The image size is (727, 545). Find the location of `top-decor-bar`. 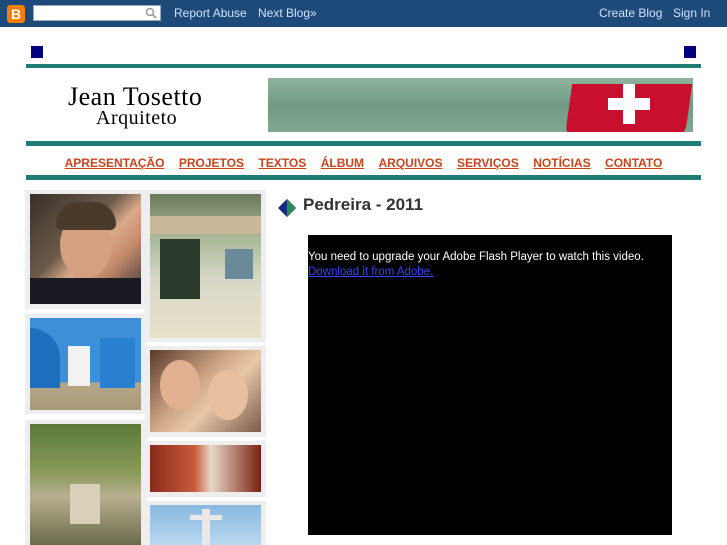

top-decor-bar is located at coordinates (363, 52).